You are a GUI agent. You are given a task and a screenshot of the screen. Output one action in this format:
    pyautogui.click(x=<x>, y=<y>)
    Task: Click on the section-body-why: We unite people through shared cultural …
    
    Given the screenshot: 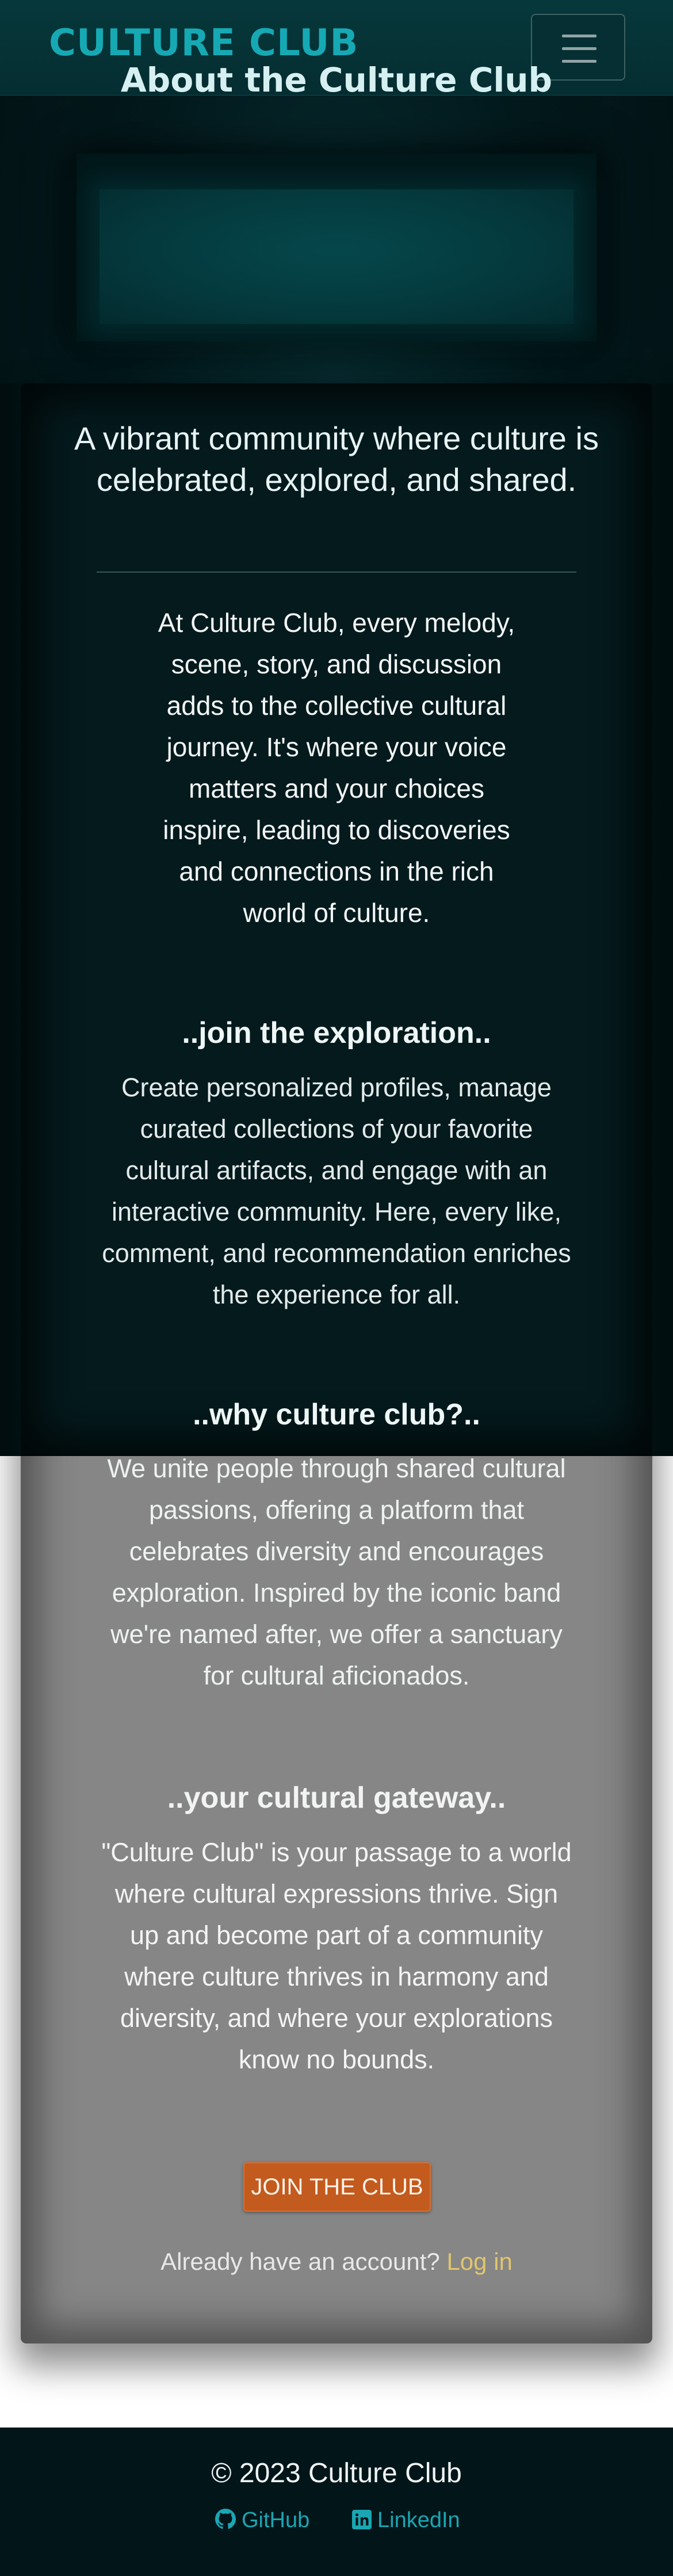 What is the action you would take?
    pyautogui.click(x=336, y=1572)
    